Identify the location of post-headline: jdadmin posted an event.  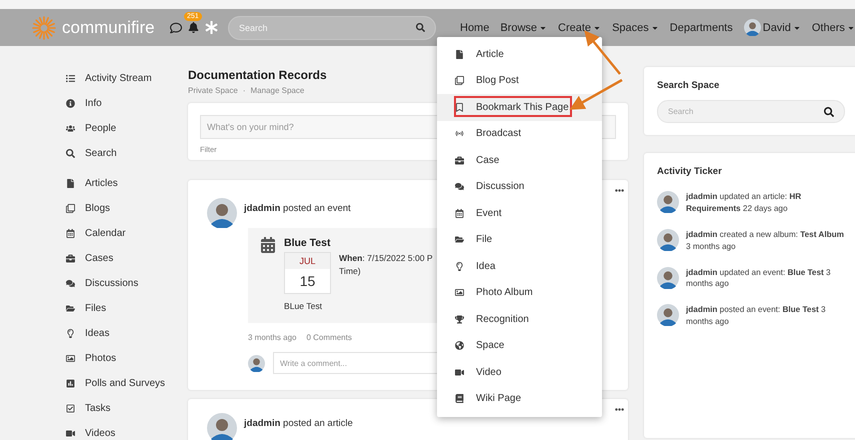
(297, 208).